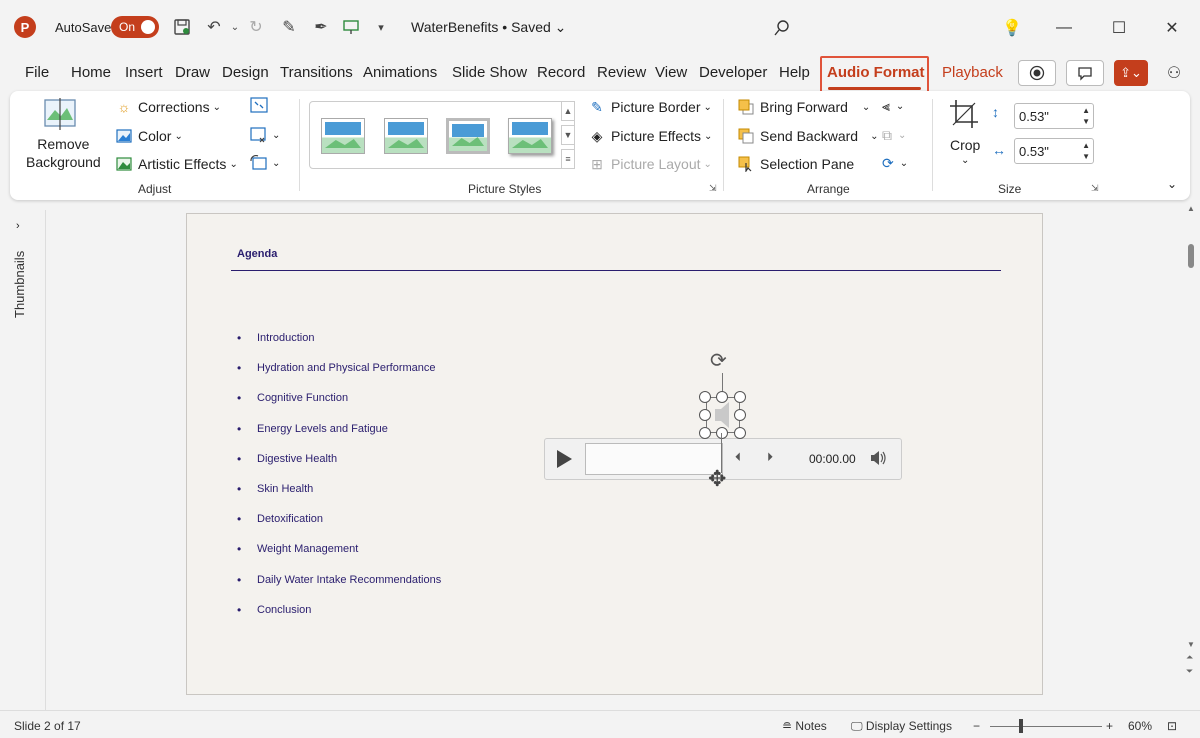 The height and width of the screenshot is (738, 1200). What do you see at coordinates (857, 726) in the screenshot?
I see `display-settings-icon: 🖵` at bounding box center [857, 726].